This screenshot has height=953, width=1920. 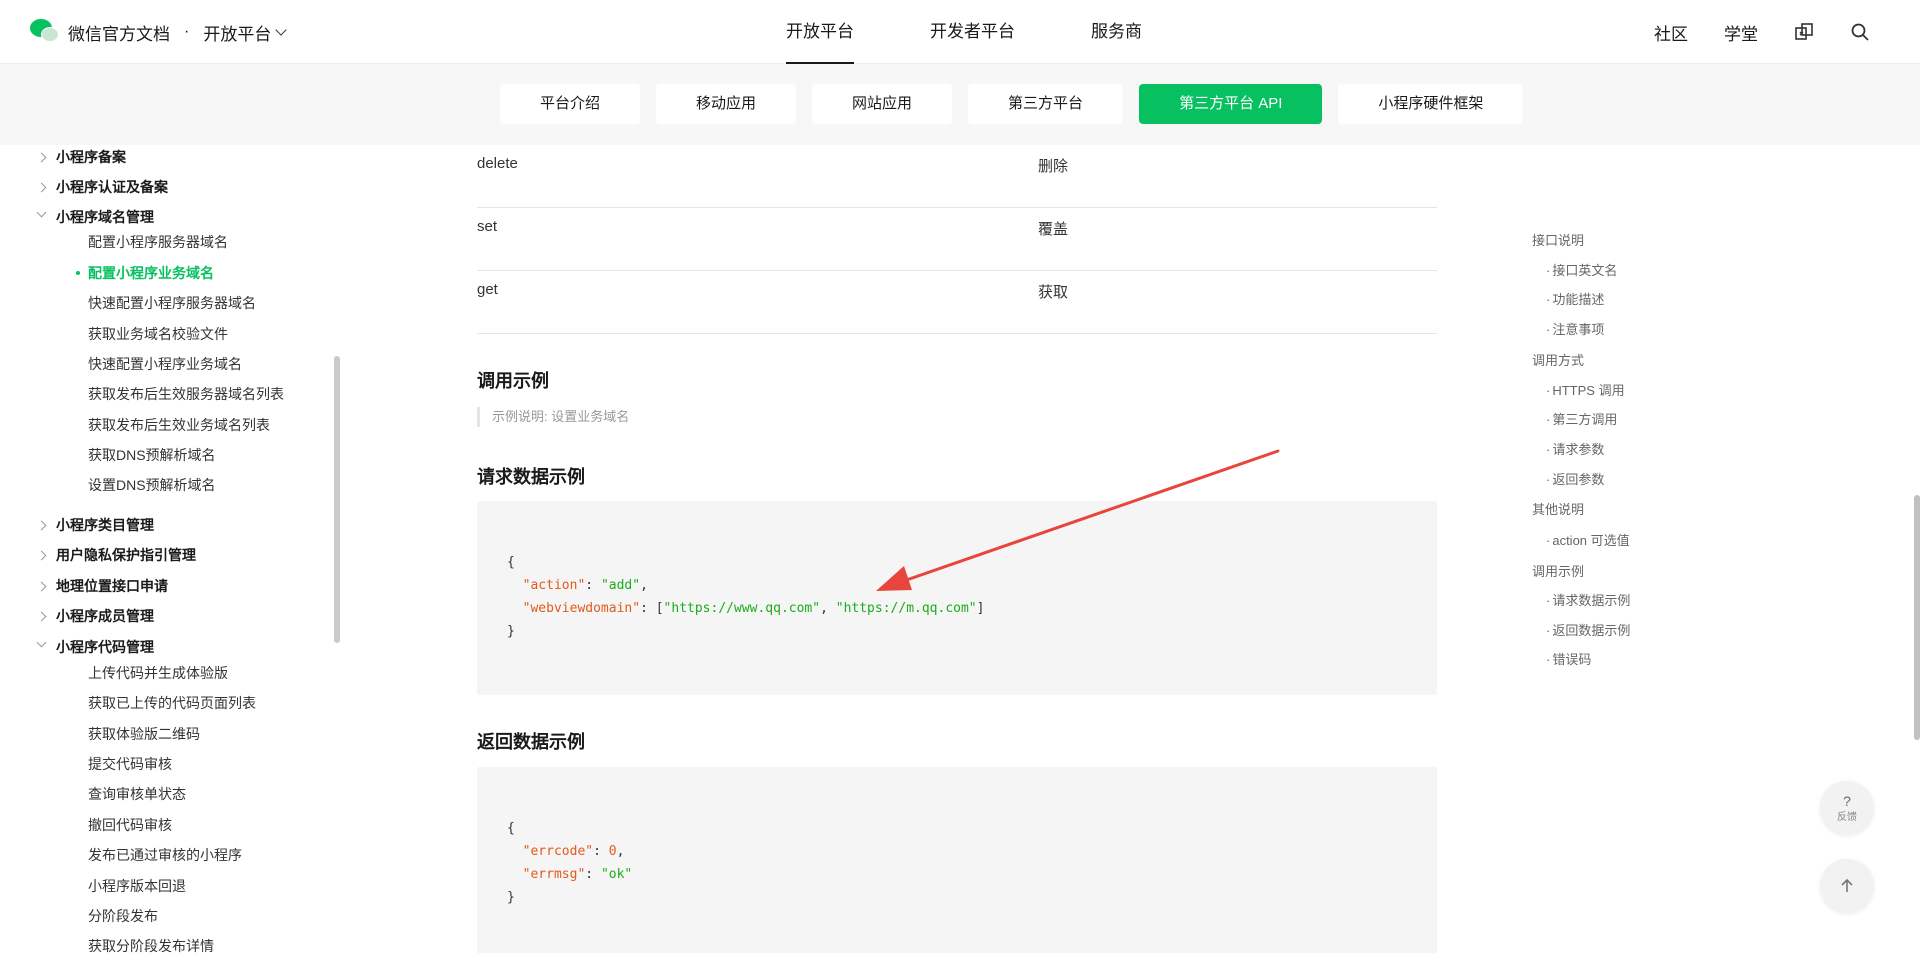 I want to click on sidebar-item: 上传代码并生成体验版, so click(x=158, y=673).